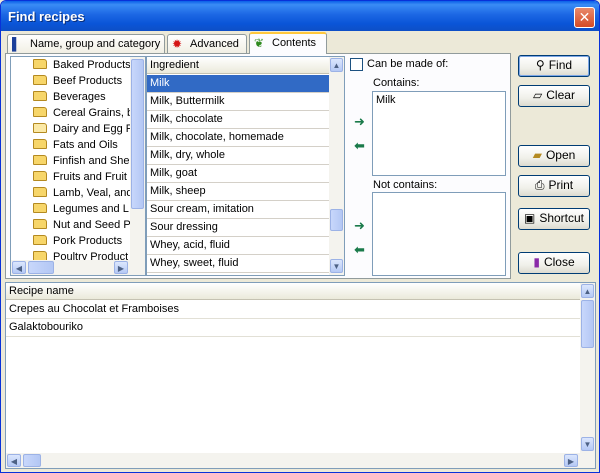 This screenshot has height=473, width=600. I want to click on tree-item: Nut and Seed P, so click(82, 227).